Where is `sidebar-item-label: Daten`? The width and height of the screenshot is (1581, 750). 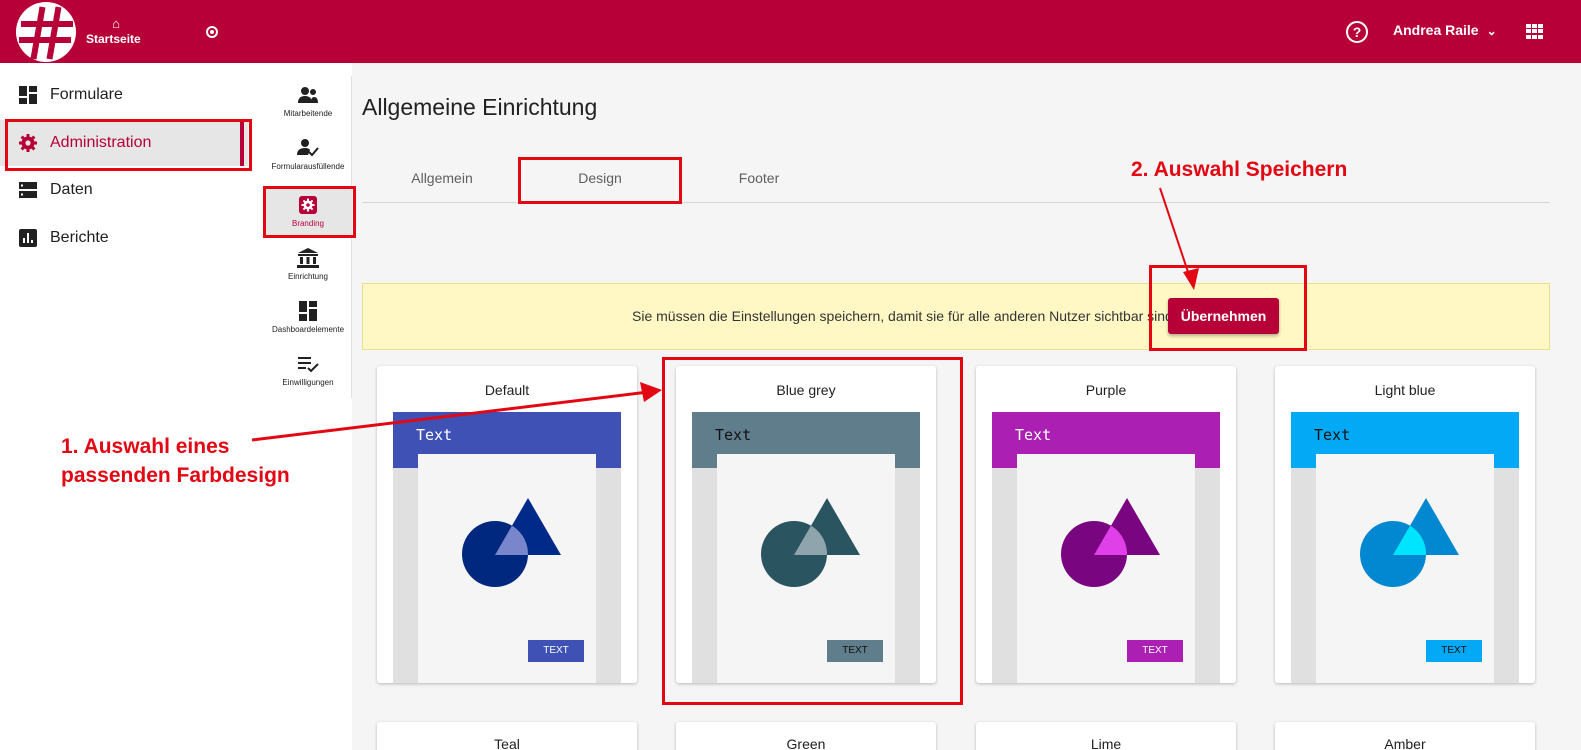
sidebar-item-label: Daten is located at coordinates (71, 189).